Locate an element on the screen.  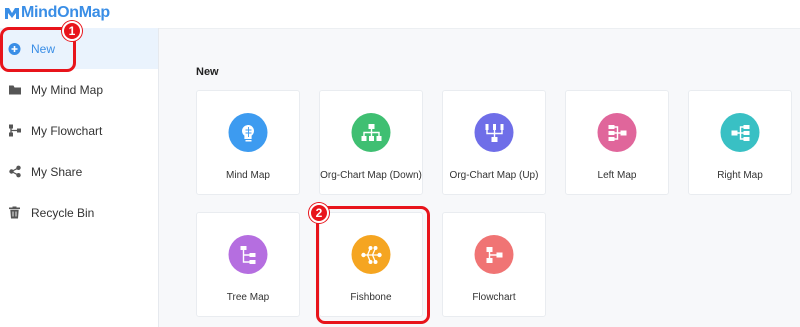
sidebar-item-my-mind-map: My Mind Map is located at coordinates (79, 89).